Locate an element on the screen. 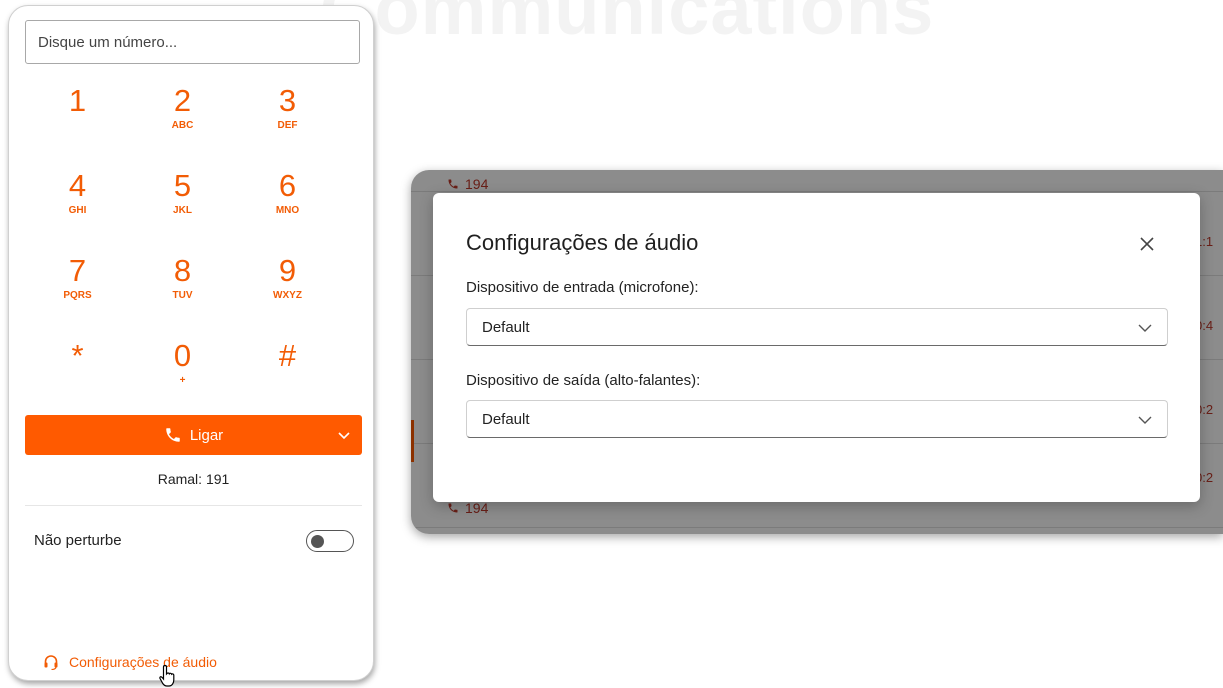  key-letters: DEF is located at coordinates (287, 125).